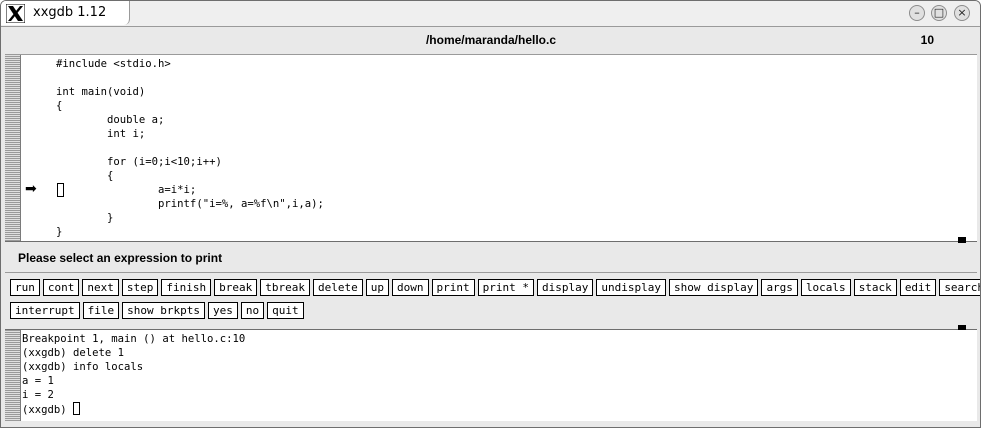 Image resolution: width=981 pixels, height=428 pixels. What do you see at coordinates (222, 310) in the screenshot?
I see `cmd-yes-button: yes` at bounding box center [222, 310].